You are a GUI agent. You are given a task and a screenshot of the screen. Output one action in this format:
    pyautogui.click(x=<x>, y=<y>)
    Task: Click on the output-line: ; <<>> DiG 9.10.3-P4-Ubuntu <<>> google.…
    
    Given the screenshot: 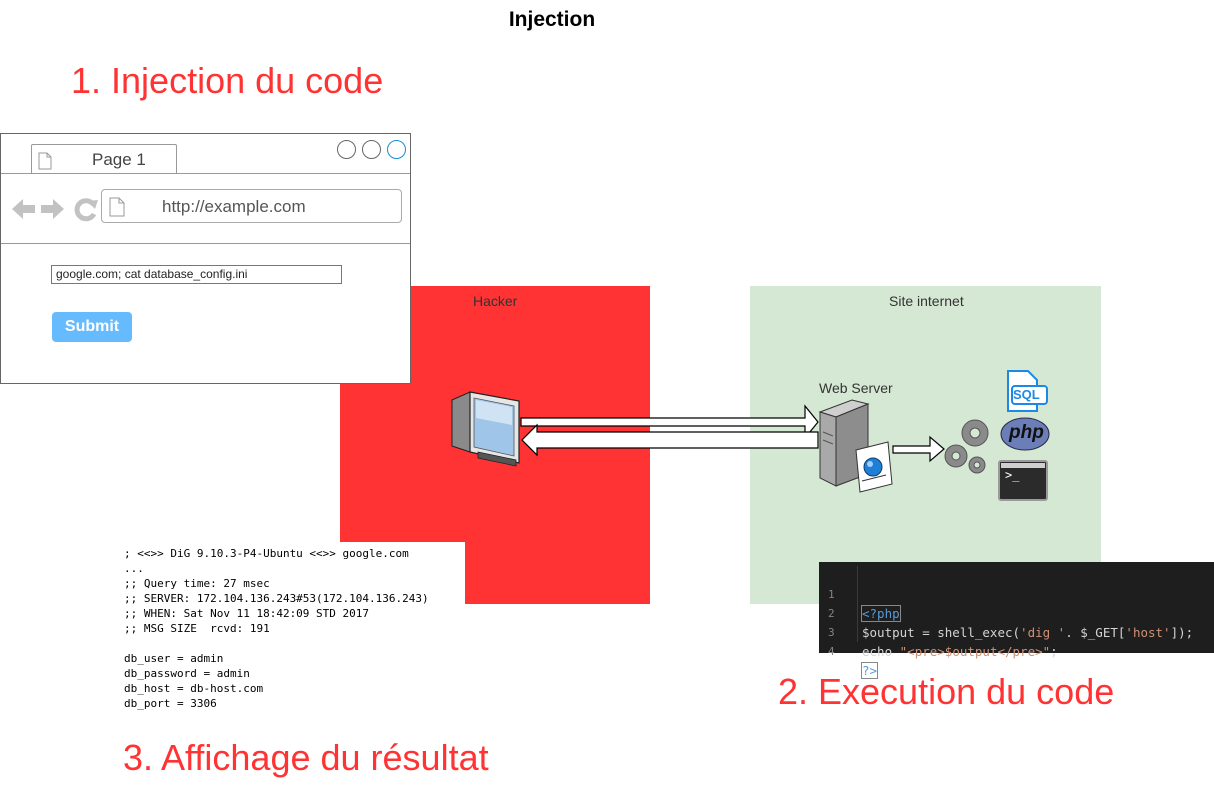 What is the action you would take?
    pyautogui.click(x=266, y=553)
    